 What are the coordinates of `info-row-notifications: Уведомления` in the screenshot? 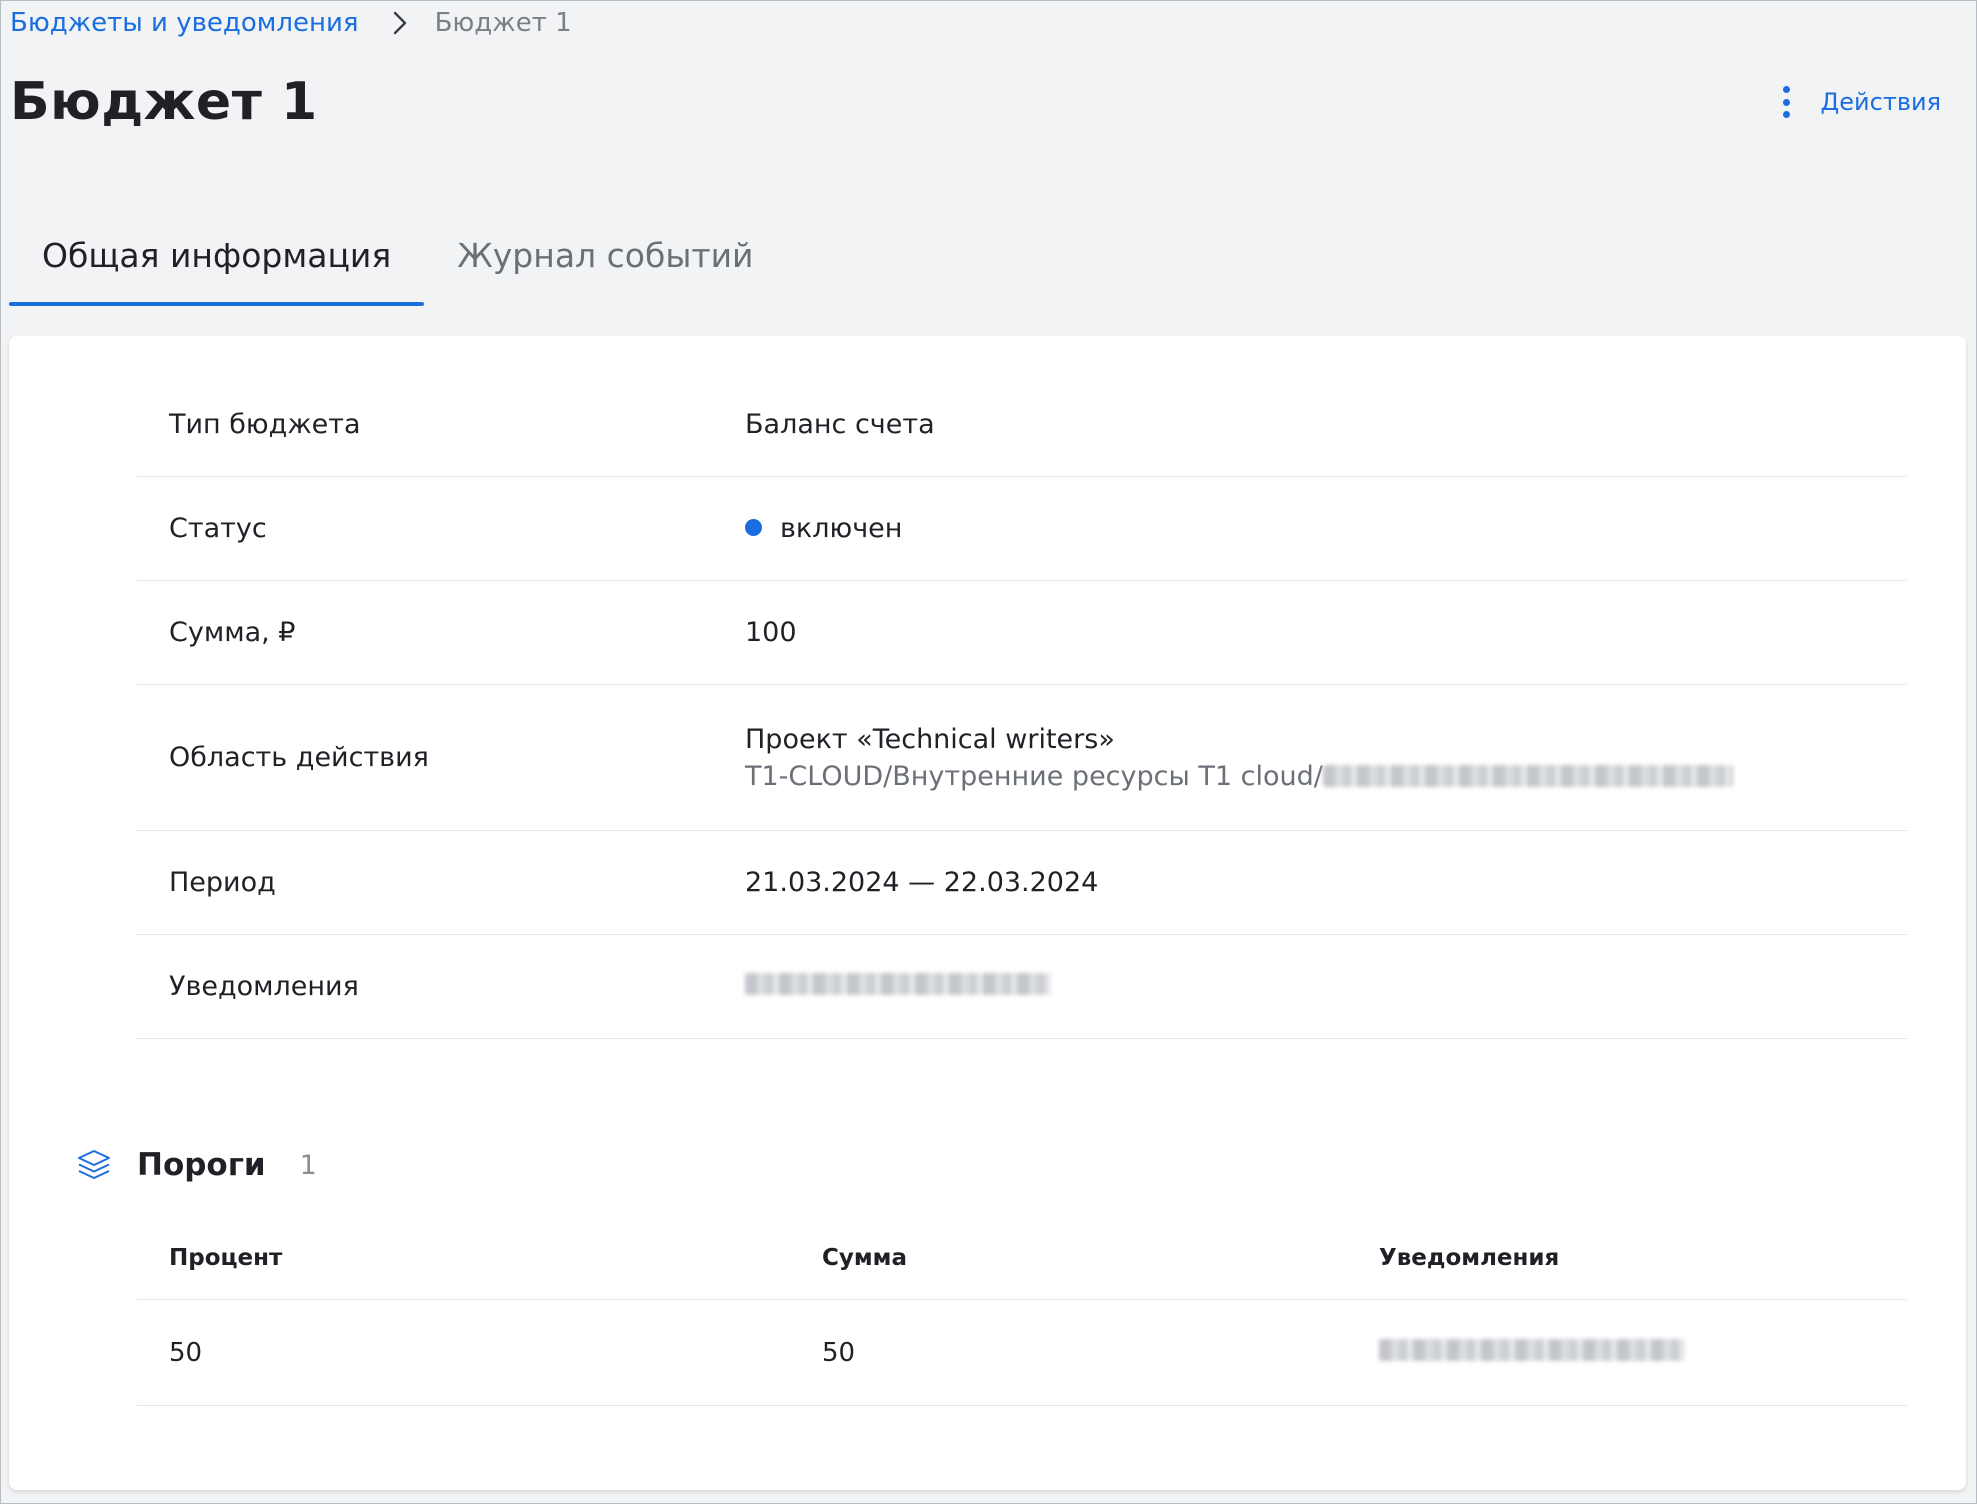 It's located at (1022, 987).